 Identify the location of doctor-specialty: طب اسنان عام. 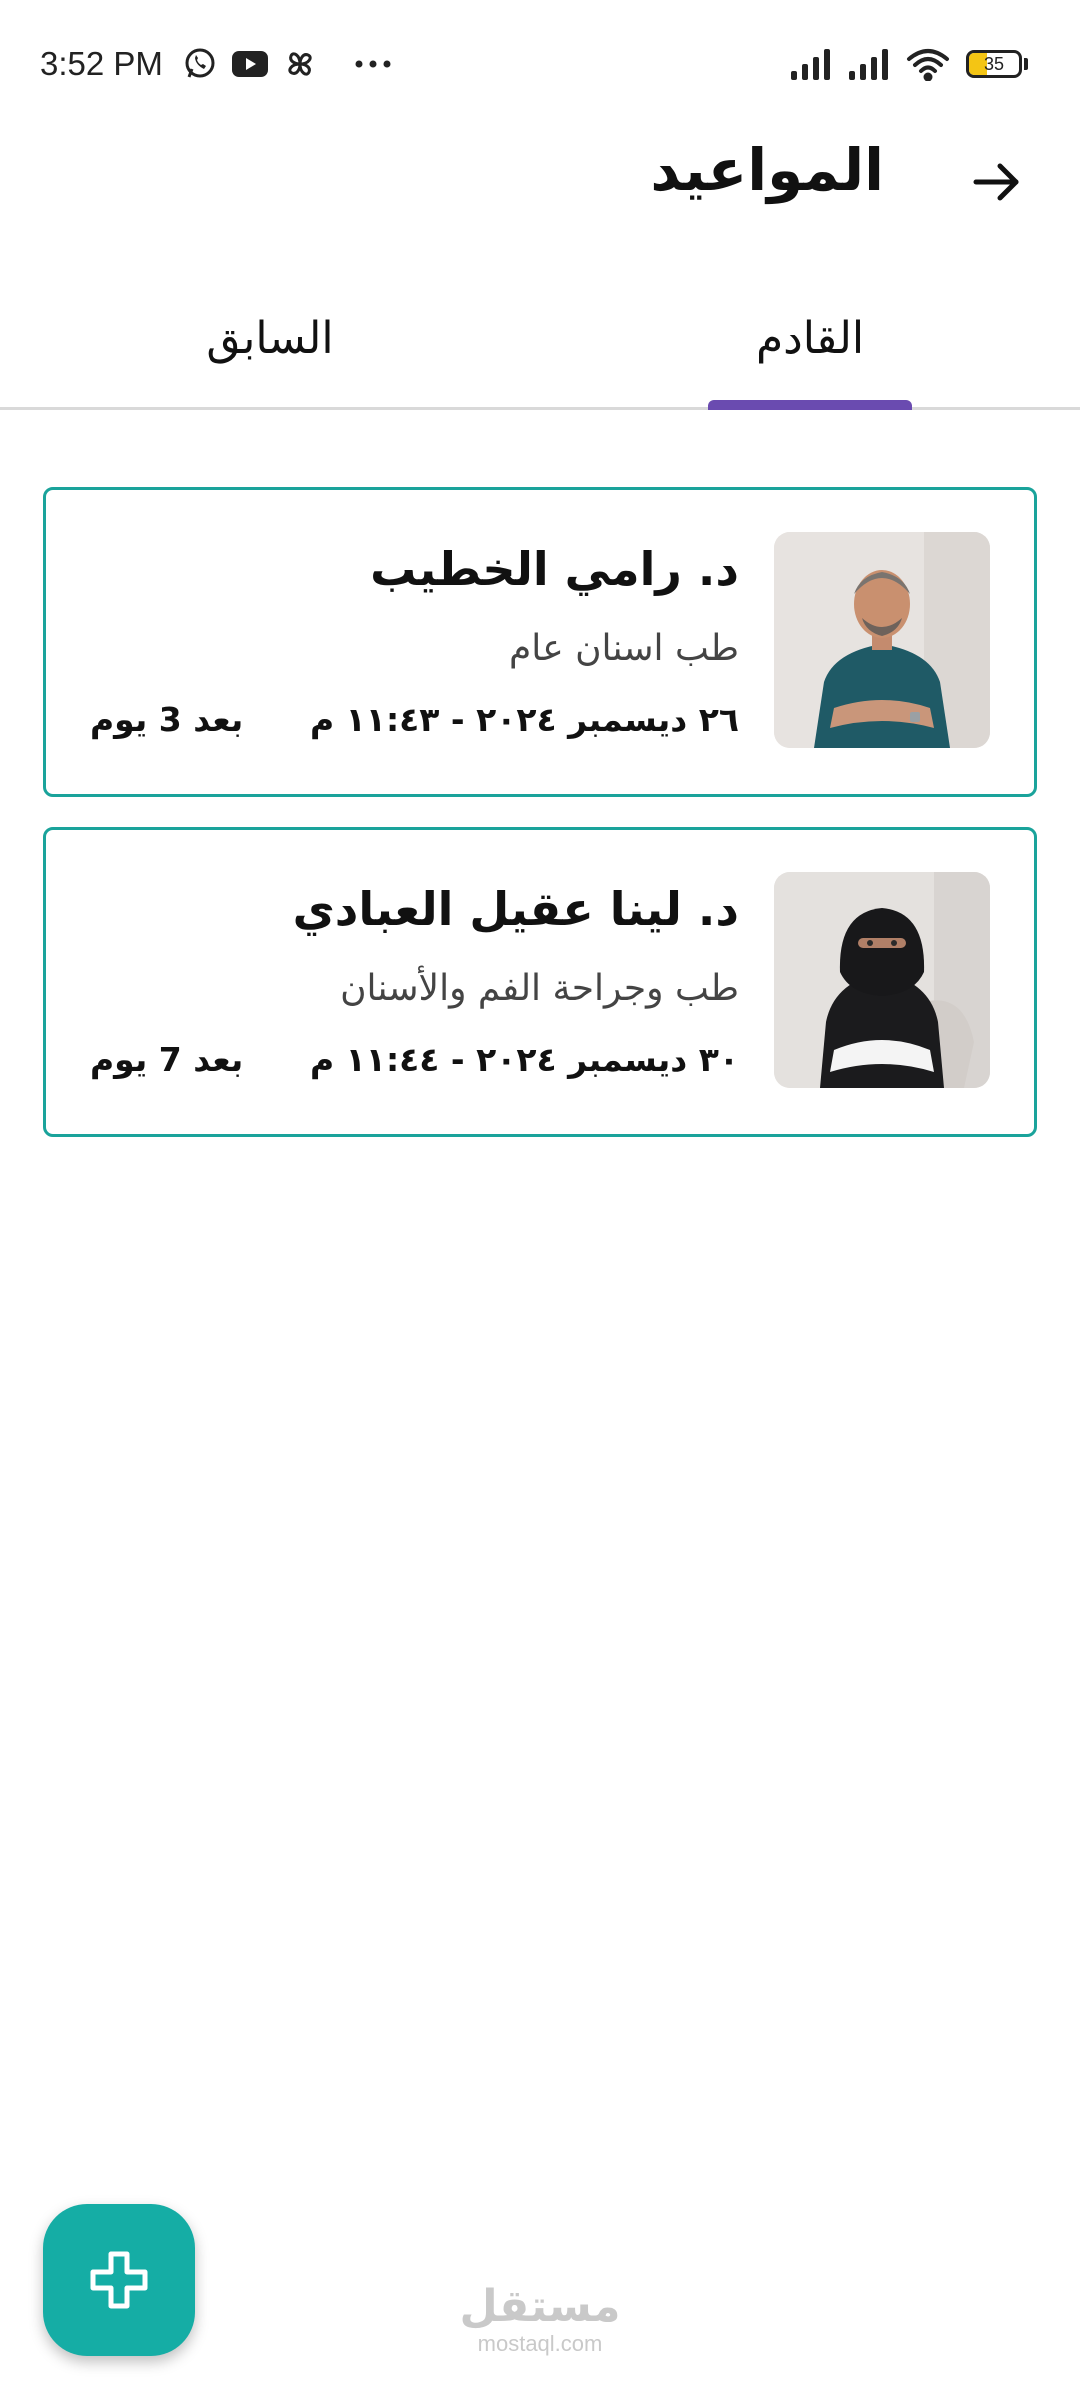
(623, 648).